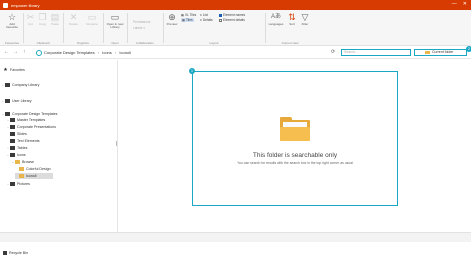 This screenshot has width=471, height=256. I want to click on slides-icon, so click(12, 134).